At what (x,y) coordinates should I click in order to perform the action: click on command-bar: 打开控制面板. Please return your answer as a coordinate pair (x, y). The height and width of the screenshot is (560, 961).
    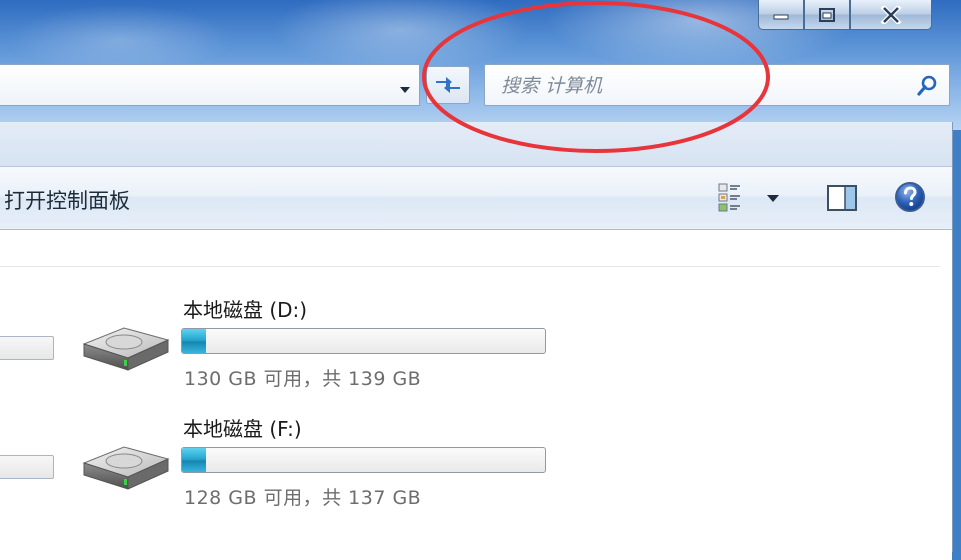
    Looking at the image, I should click on (476, 198).